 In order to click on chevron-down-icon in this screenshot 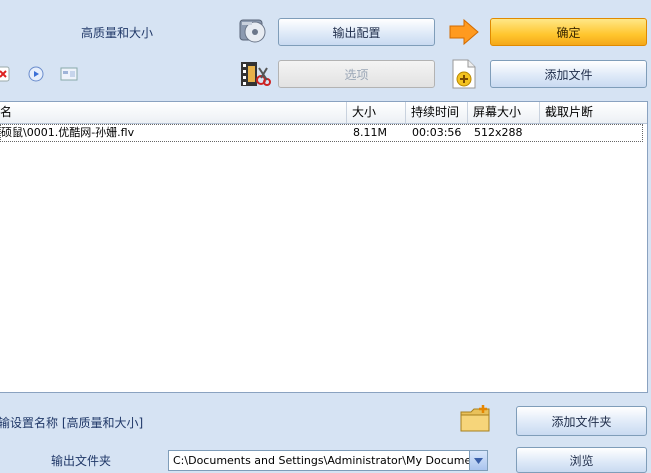, I will do `click(478, 460)`.